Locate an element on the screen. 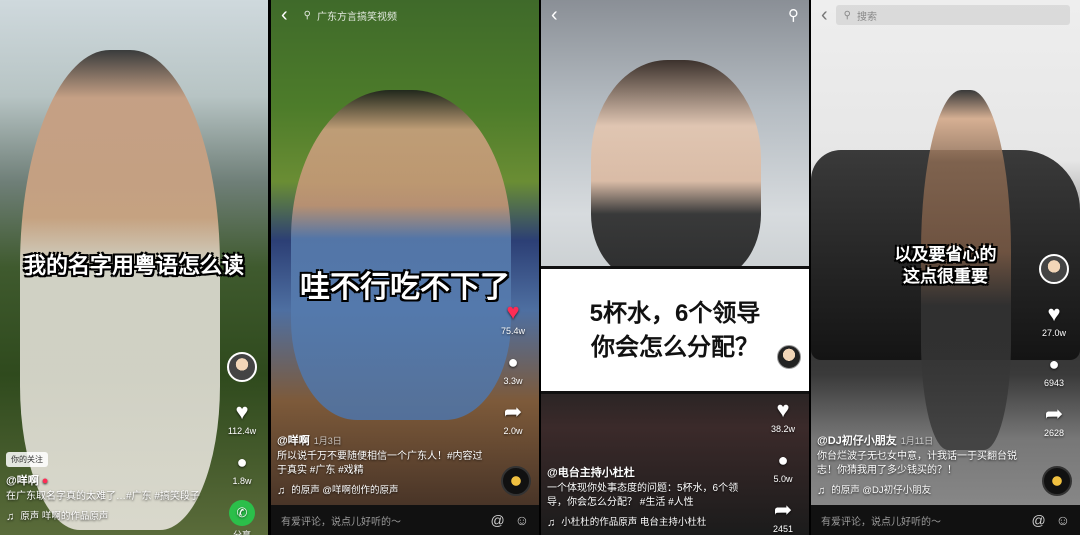 The image size is (1080, 535). author-name: @咩啊 1月3日 is located at coordinates (382, 441).